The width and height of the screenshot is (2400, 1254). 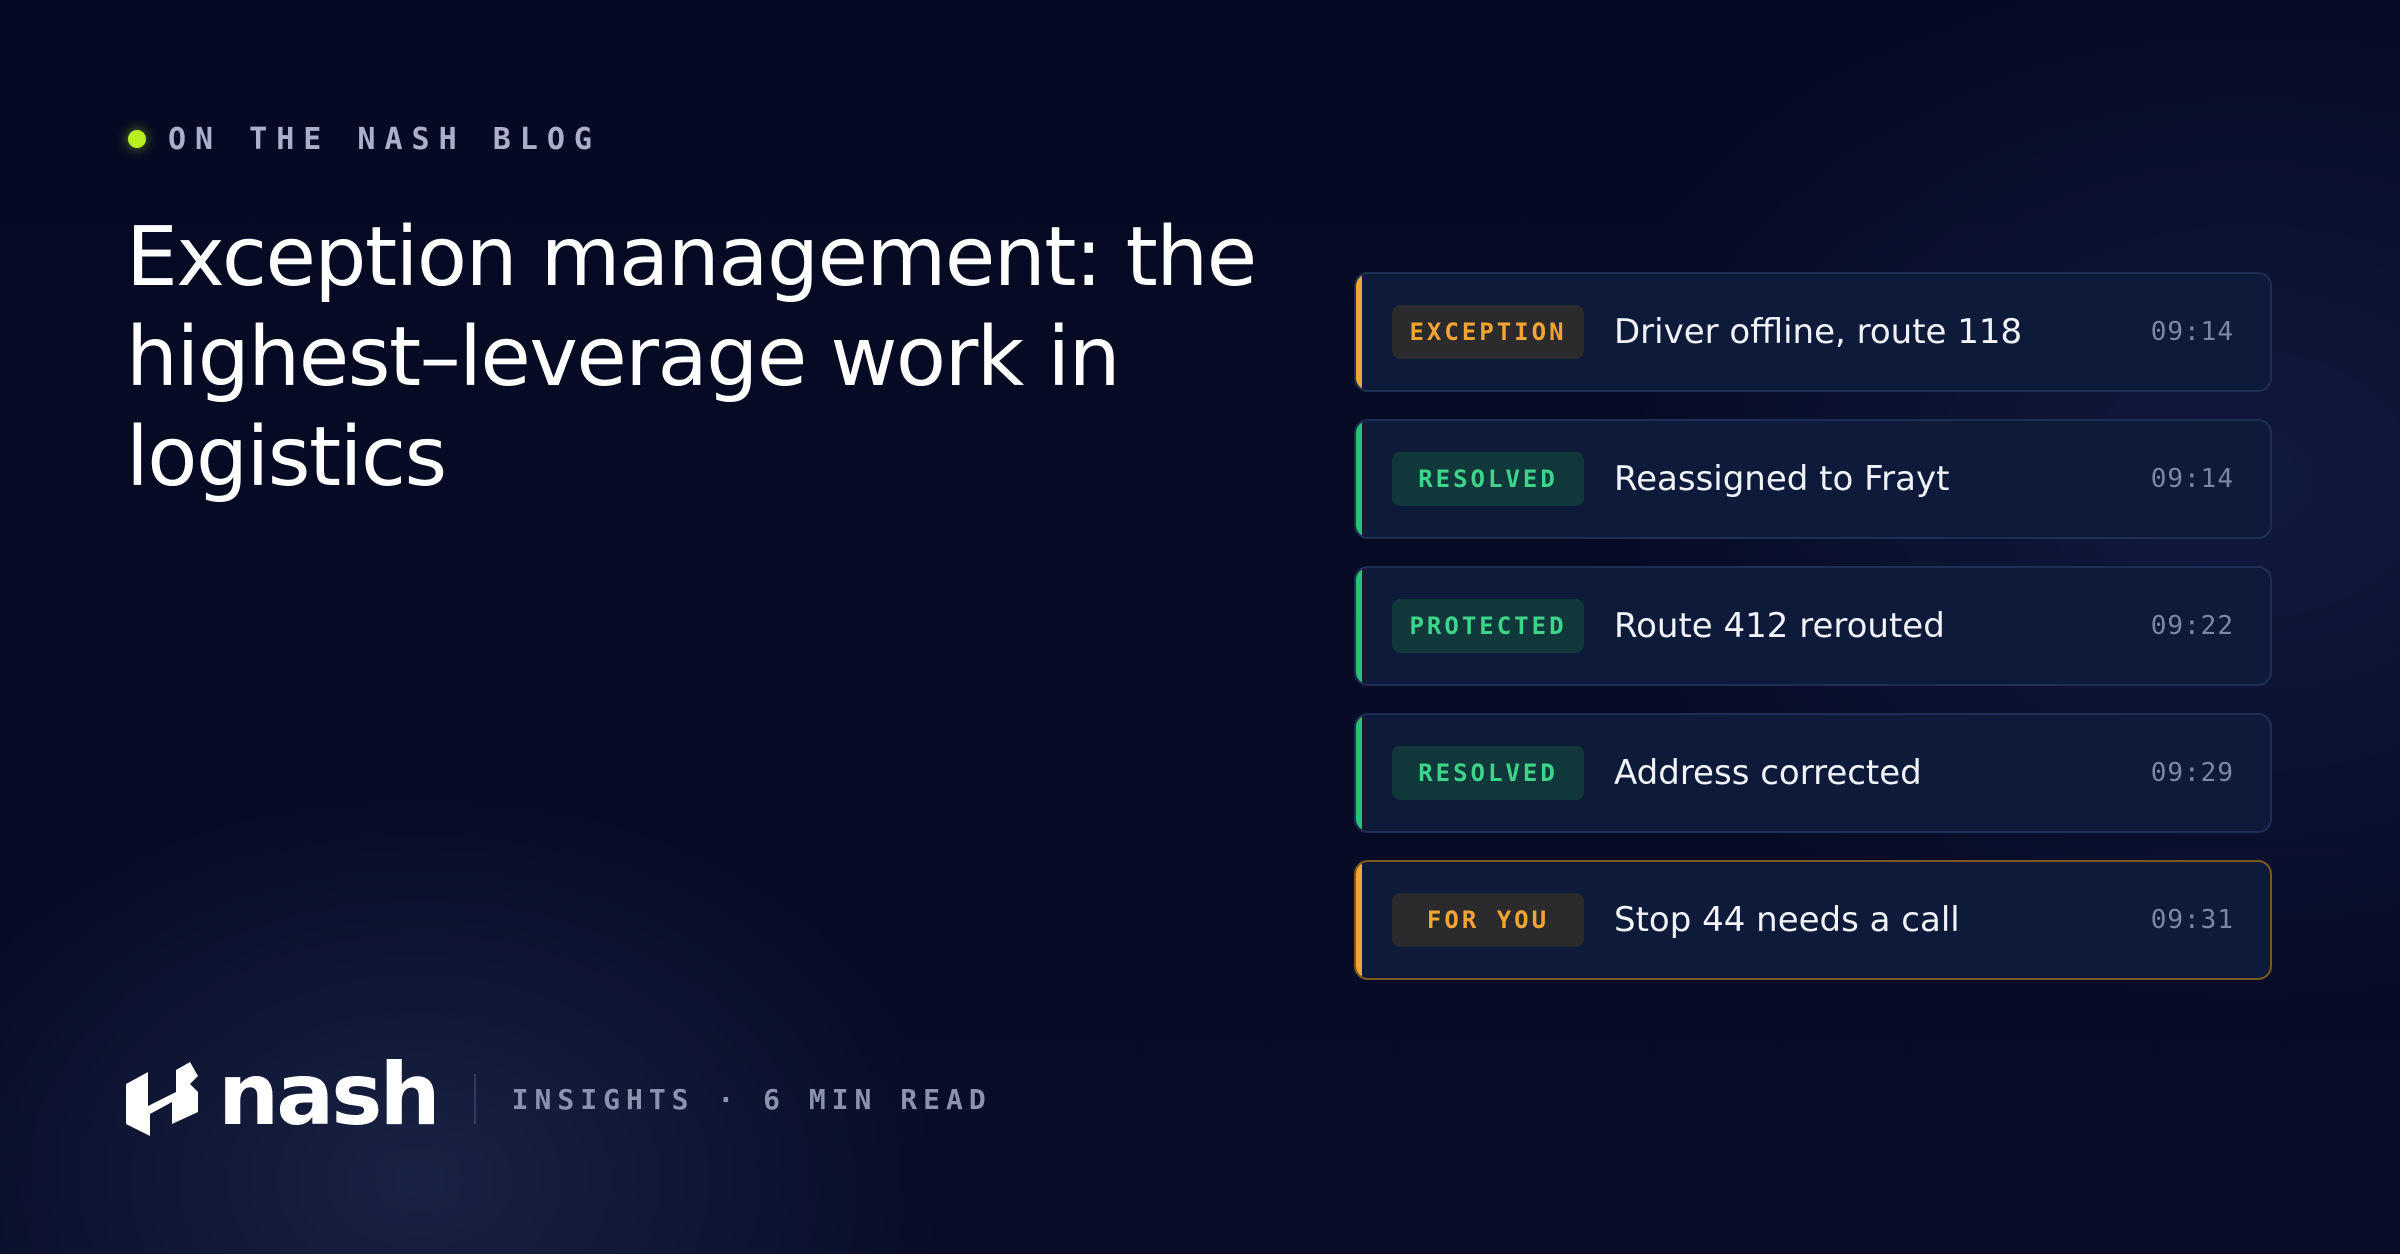 What do you see at coordinates (751, 1099) in the screenshot?
I see `article-meta: INSIGHTS · 6 MIN READ` at bounding box center [751, 1099].